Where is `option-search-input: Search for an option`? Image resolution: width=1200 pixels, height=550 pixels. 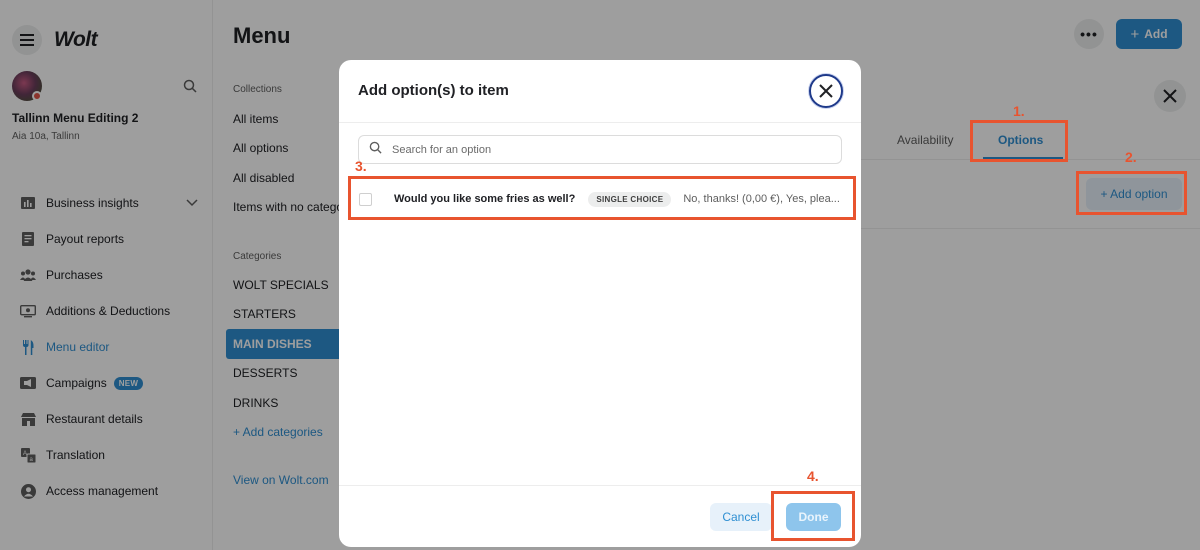
option-search-input: Search for an option is located at coordinates (600, 149).